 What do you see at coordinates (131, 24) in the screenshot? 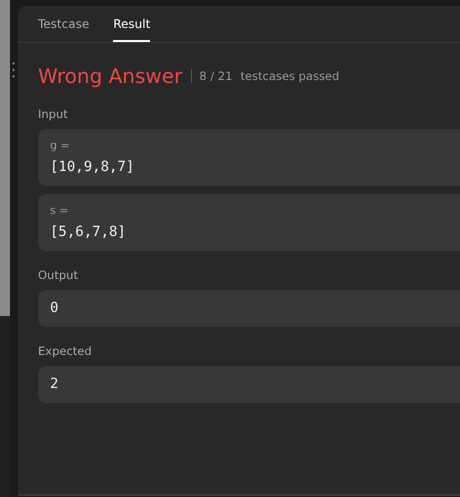
I see `tab: Result` at bounding box center [131, 24].